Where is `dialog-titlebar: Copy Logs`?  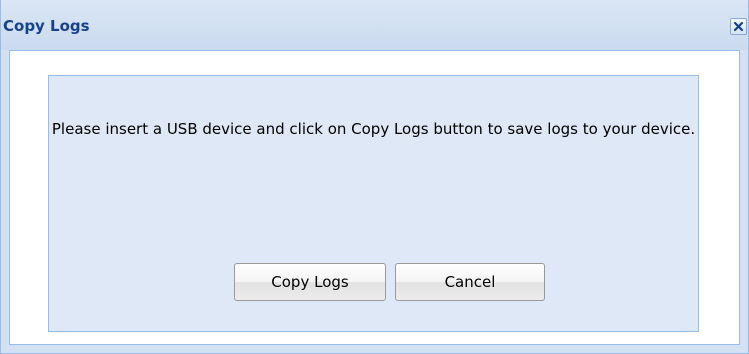 dialog-titlebar: Copy Logs is located at coordinates (374, 25).